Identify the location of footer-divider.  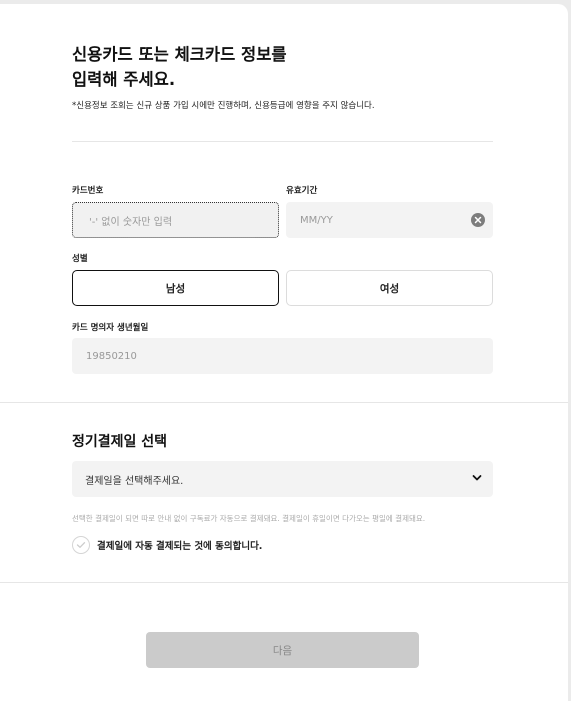
(284, 582).